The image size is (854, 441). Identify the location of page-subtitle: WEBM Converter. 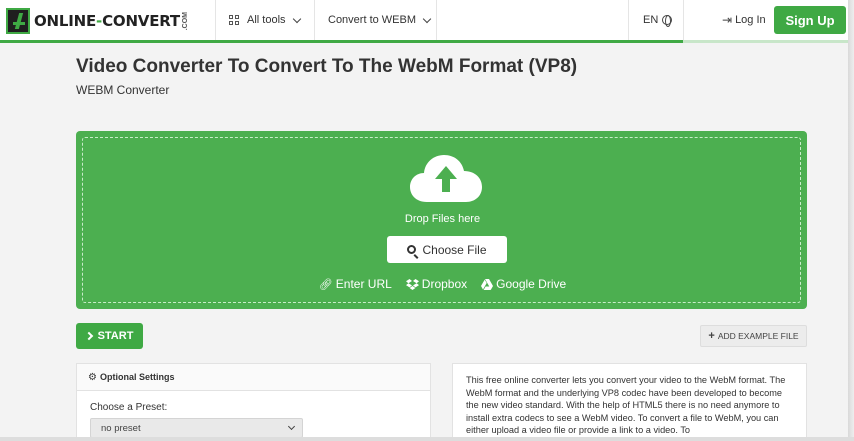
(123, 90).